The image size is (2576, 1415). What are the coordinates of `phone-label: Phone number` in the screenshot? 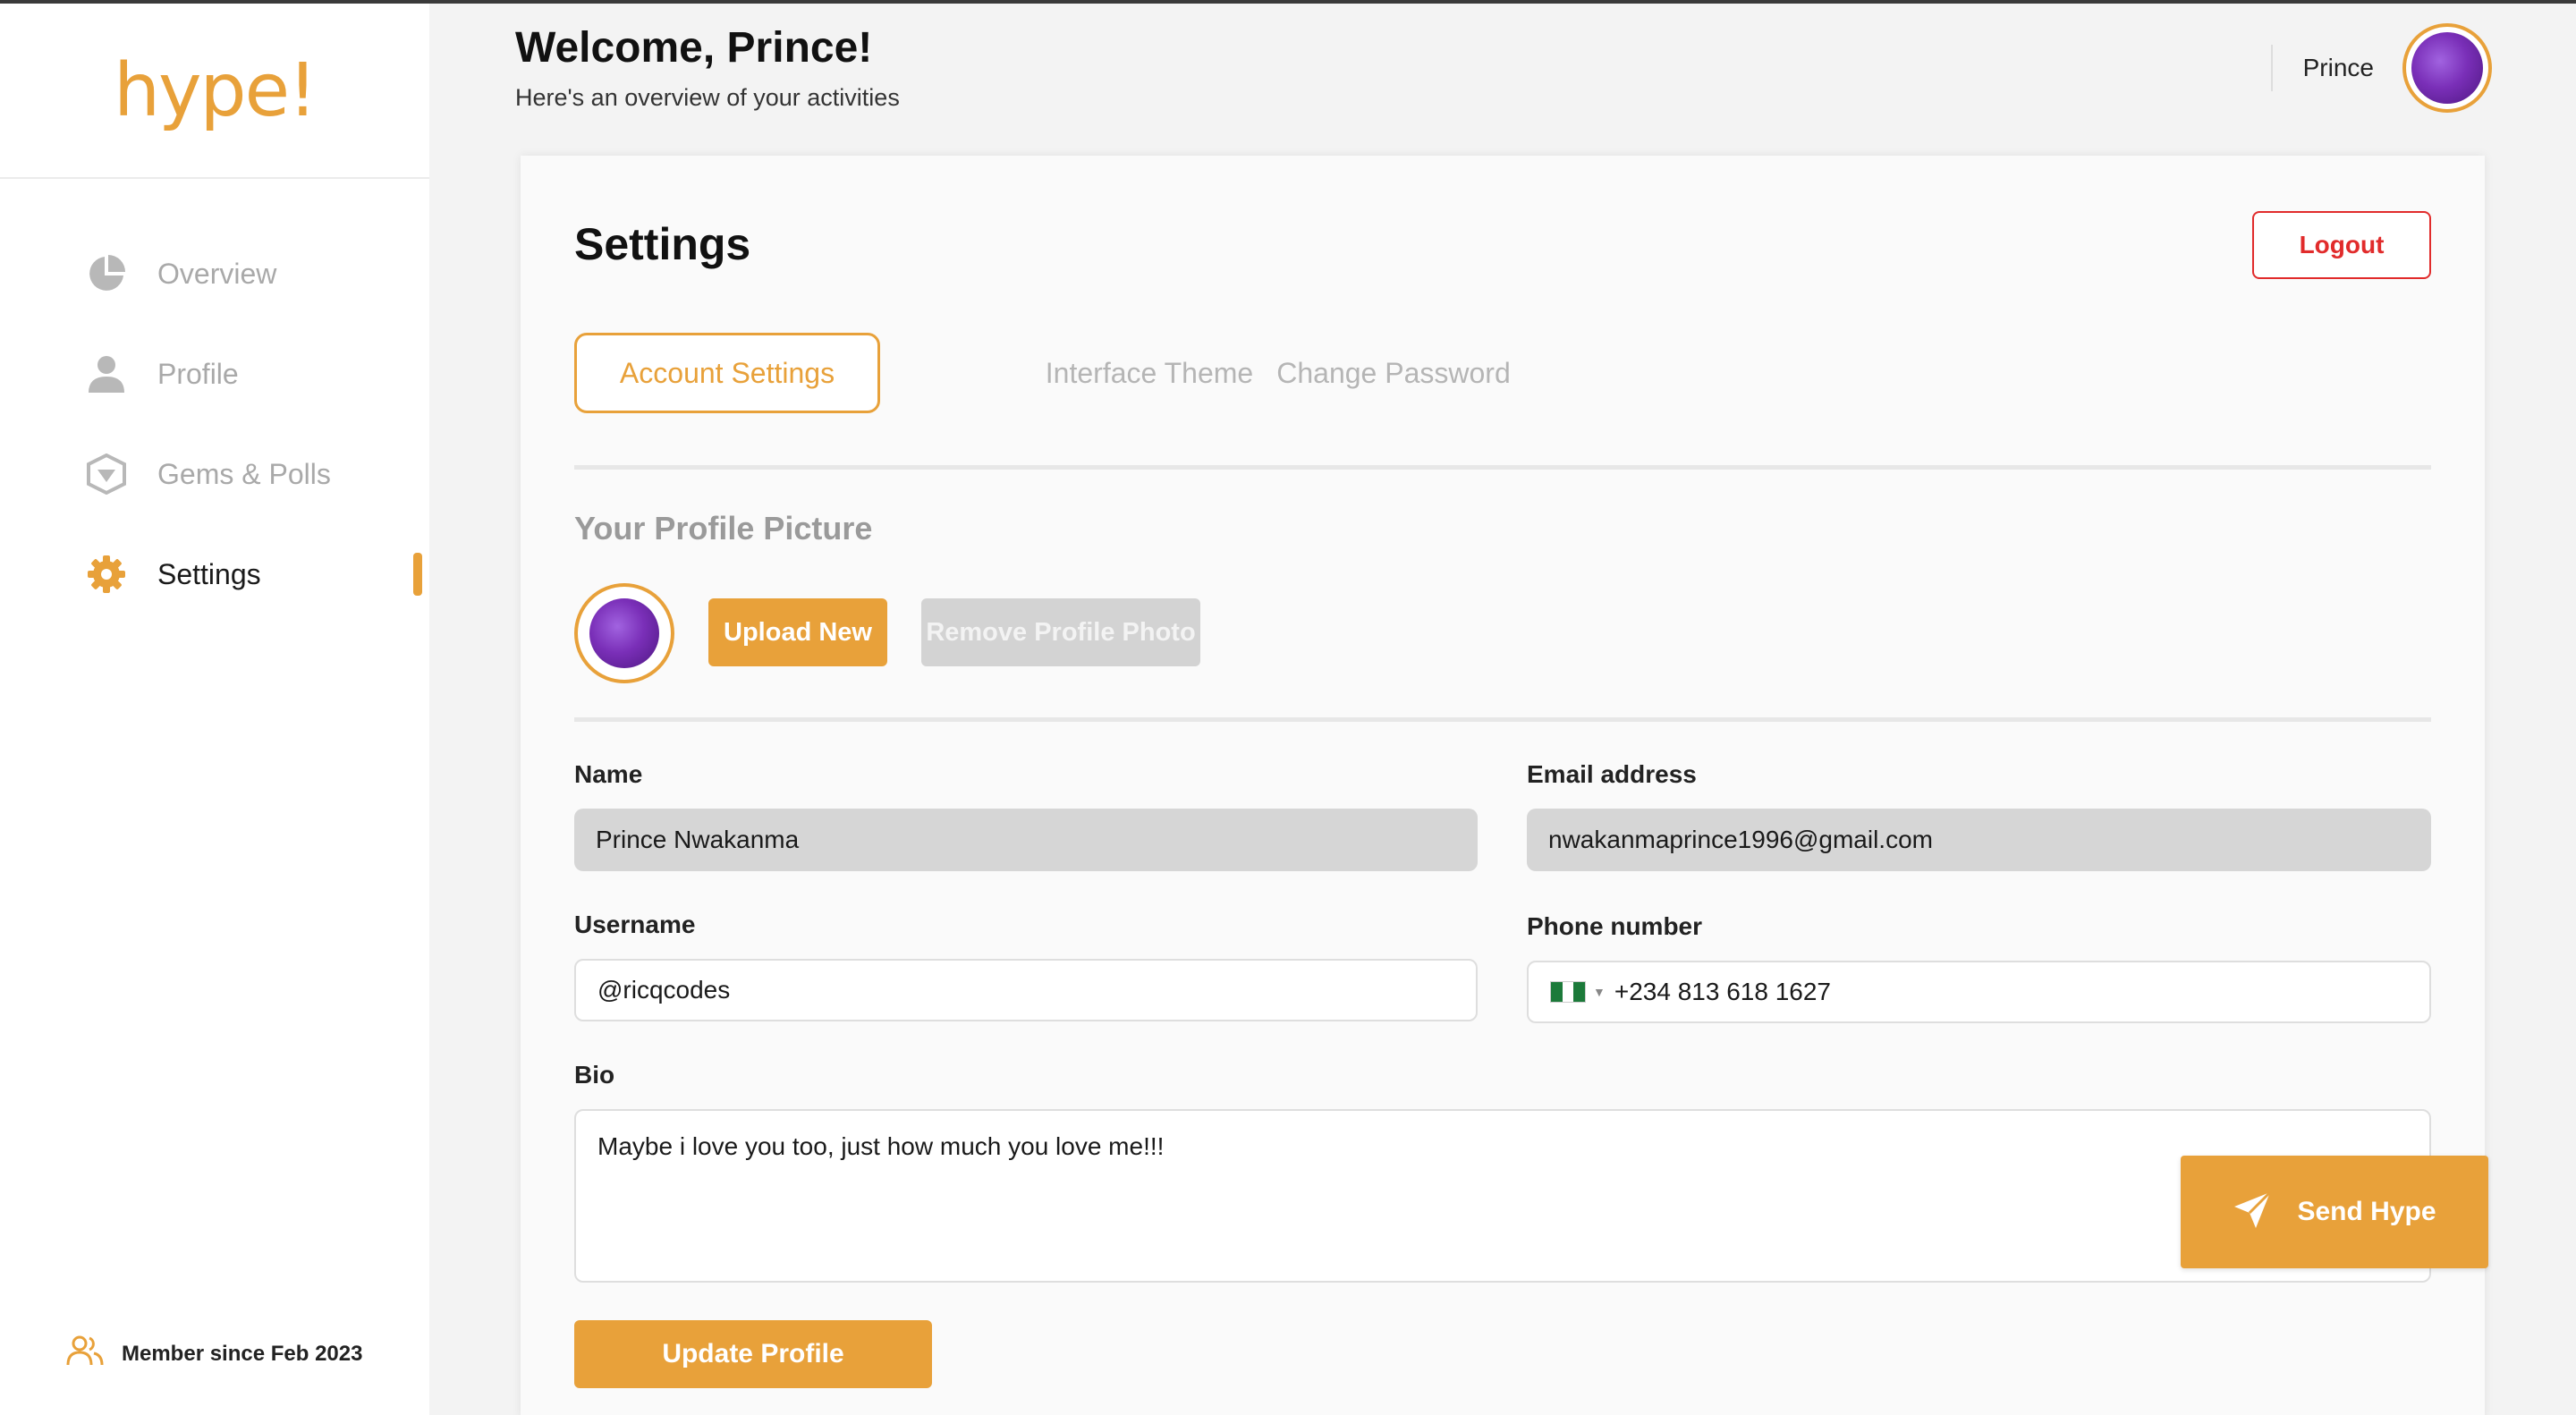 It's located at (1615, 926).